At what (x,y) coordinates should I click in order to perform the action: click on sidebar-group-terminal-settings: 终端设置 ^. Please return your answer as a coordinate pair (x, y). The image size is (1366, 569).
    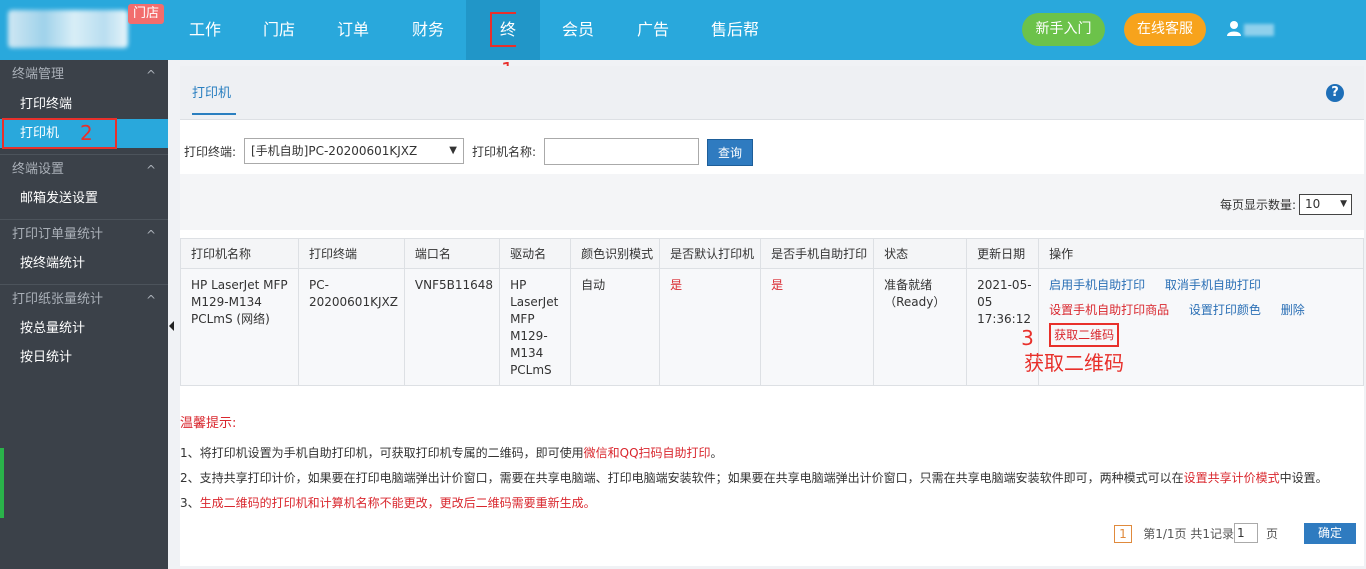
    Looking at the image, I should click on (84, 169).